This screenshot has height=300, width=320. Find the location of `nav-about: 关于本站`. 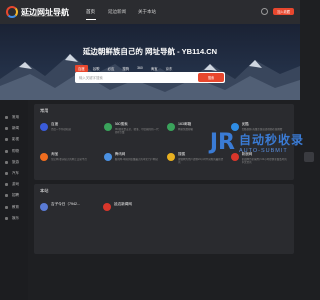

nav-about: 关于本站 is located at coordinates (147, 12).